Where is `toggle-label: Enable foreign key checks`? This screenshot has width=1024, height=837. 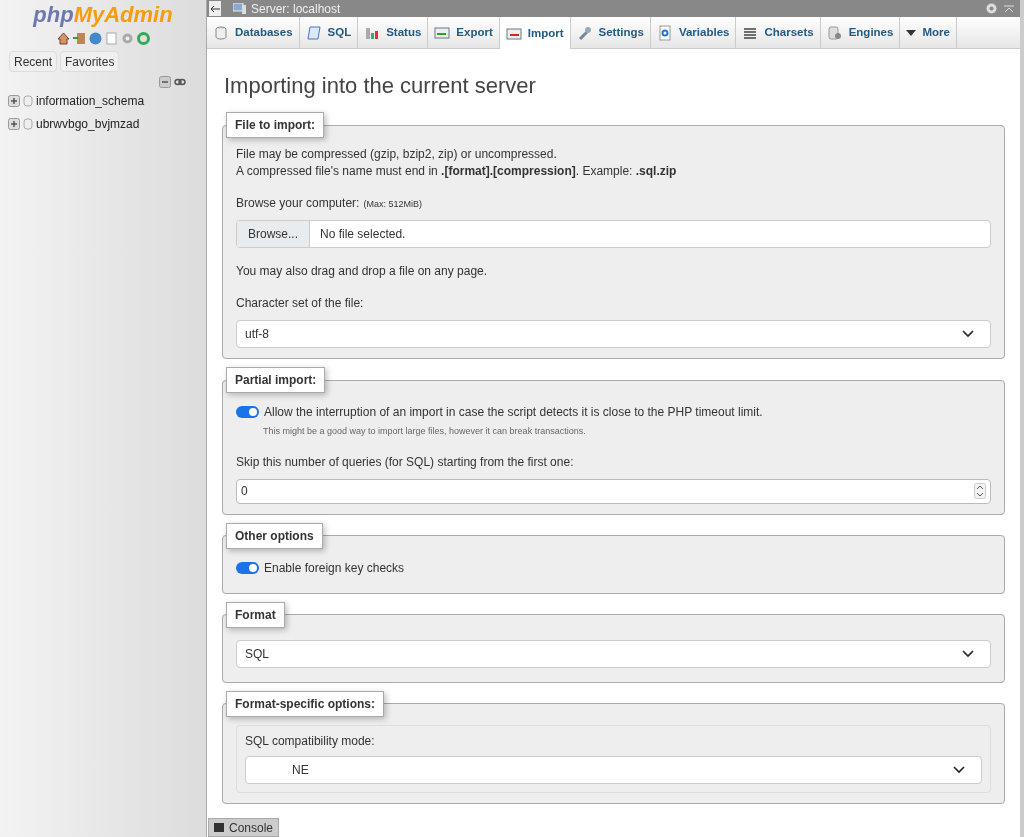
toggle-label: Enable foreign key checks is located at coordinates (334, 568).